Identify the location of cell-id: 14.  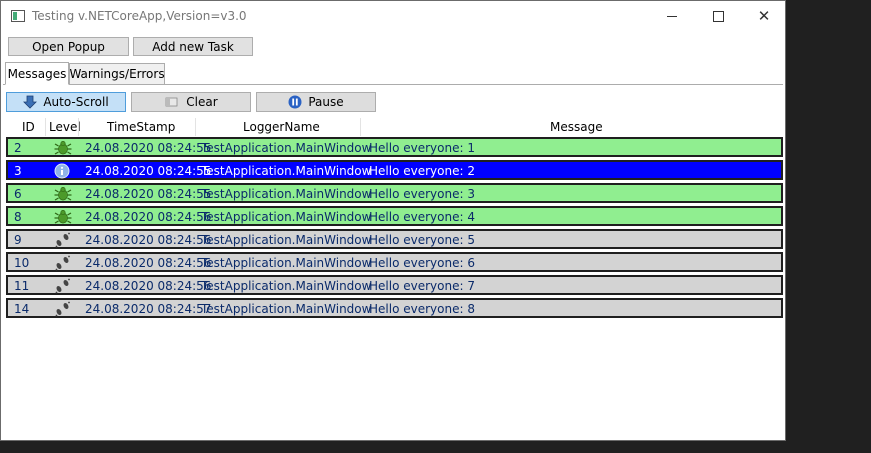
(22, 309).